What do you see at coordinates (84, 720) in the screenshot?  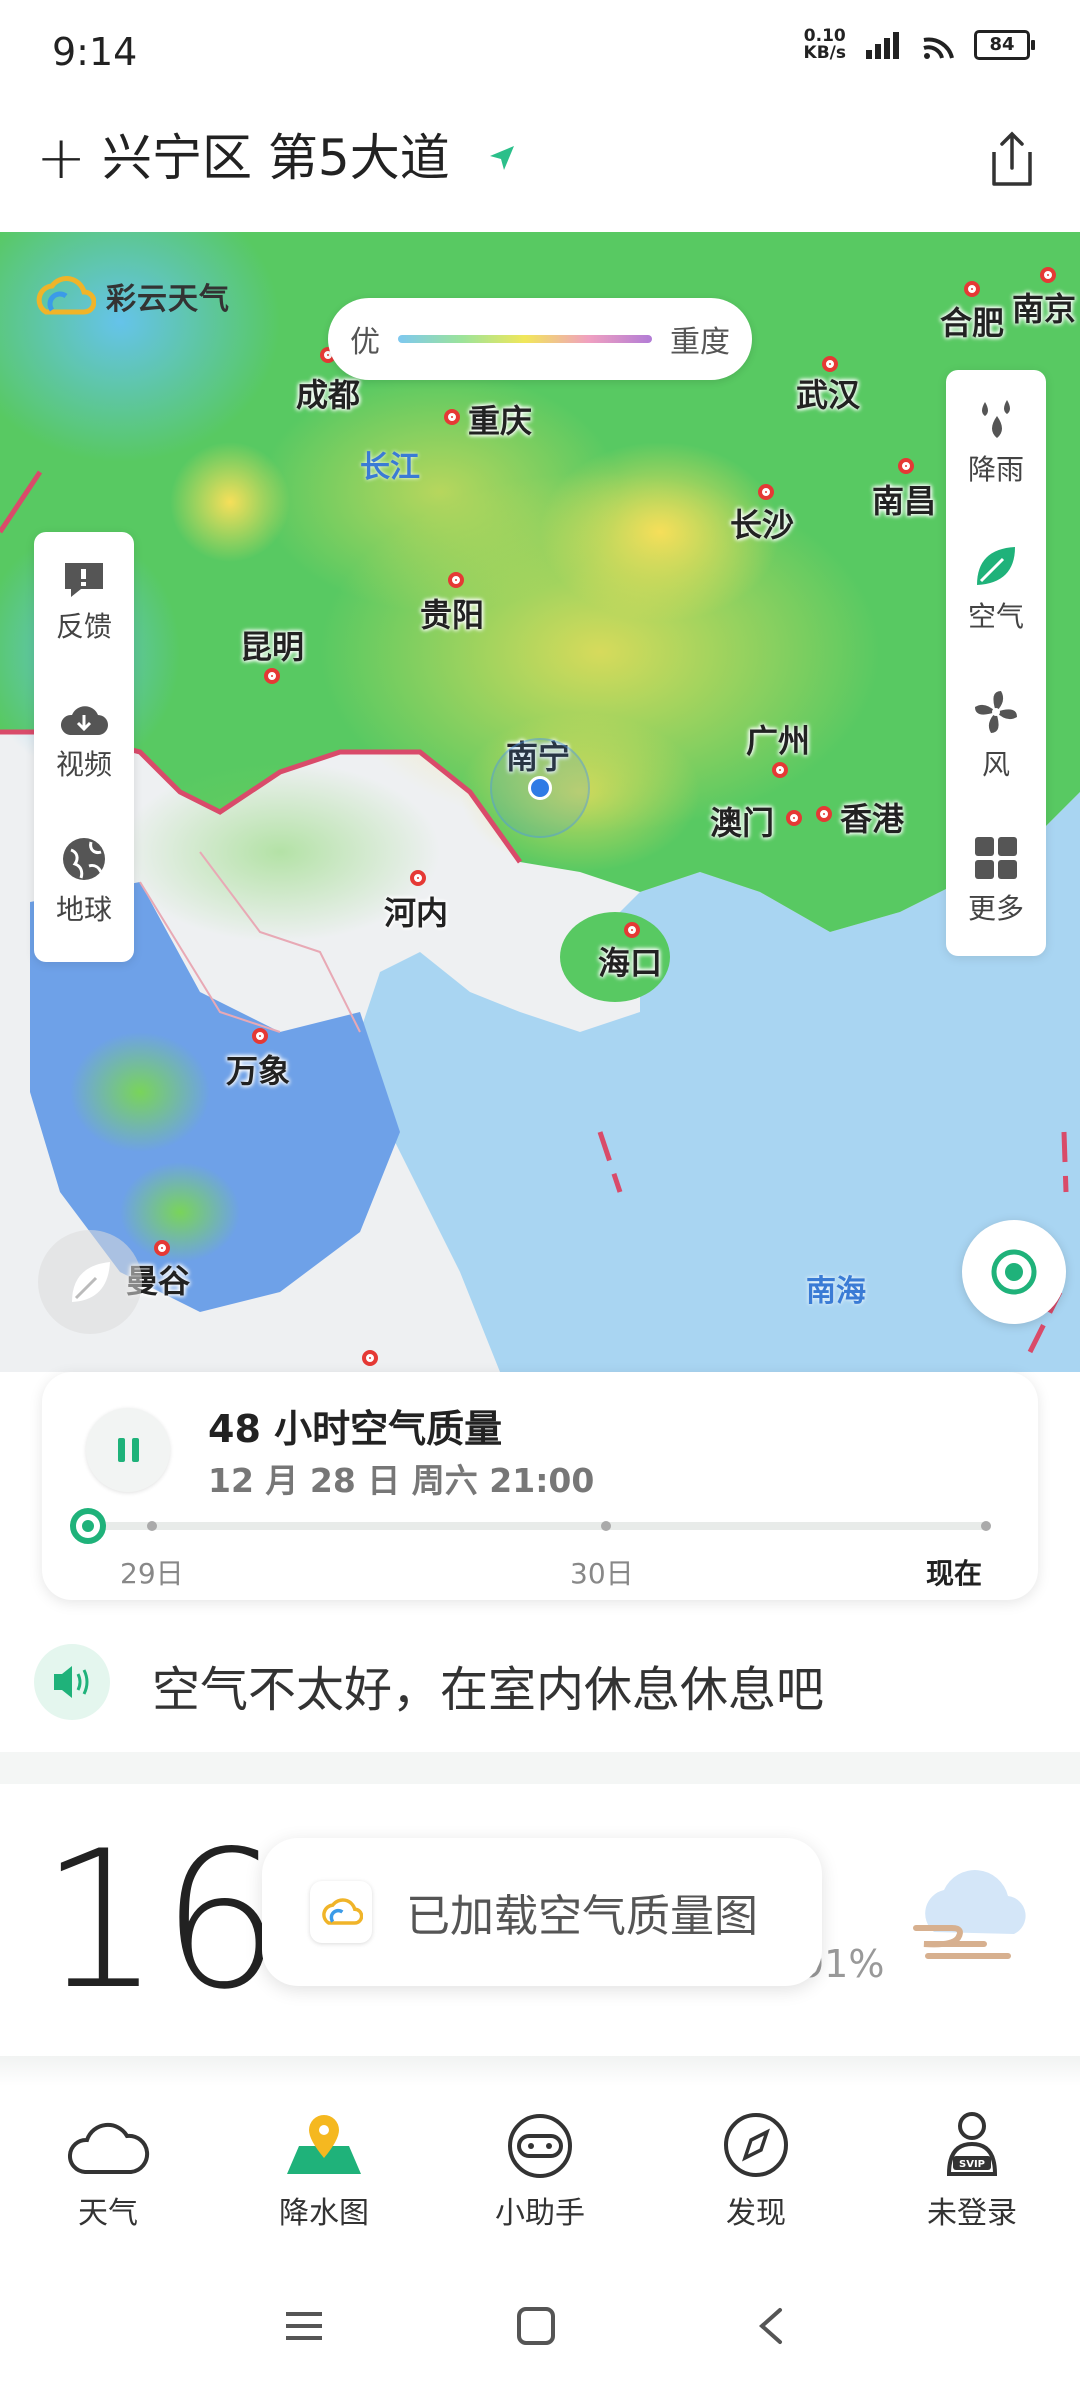 I see `cloud-download-icon` at bounding box center [84, 720].